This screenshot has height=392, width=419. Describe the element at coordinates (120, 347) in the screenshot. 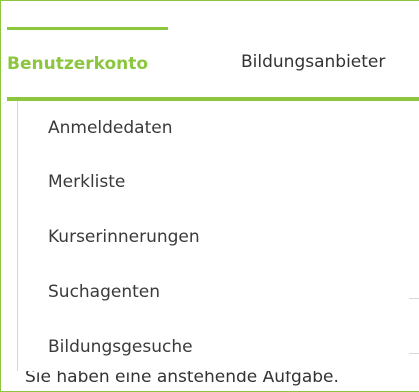

I see `menu-item-bildungsgesuche: Bildungsgesuche` at that location.